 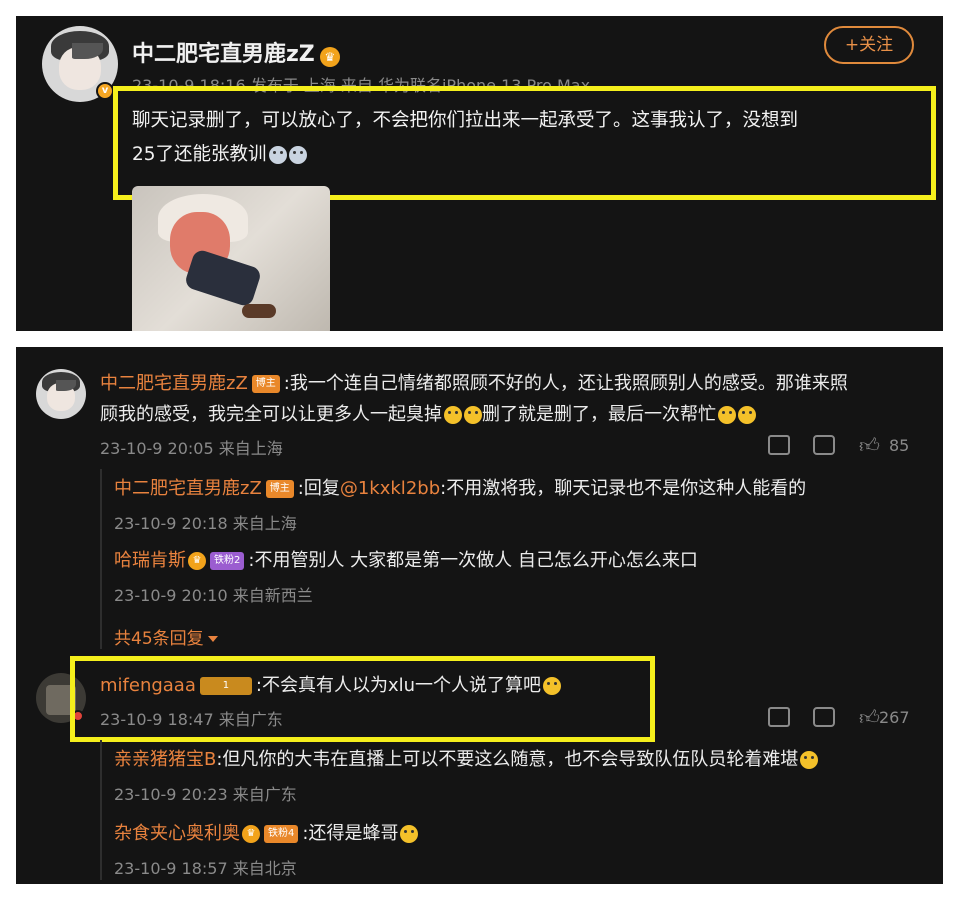 I want to click on post-text-line1: 聊天记录删了，可以放心了，不会把你们拉出来一起承受了。这事我认了，没想到, so click(x=465, y=120).